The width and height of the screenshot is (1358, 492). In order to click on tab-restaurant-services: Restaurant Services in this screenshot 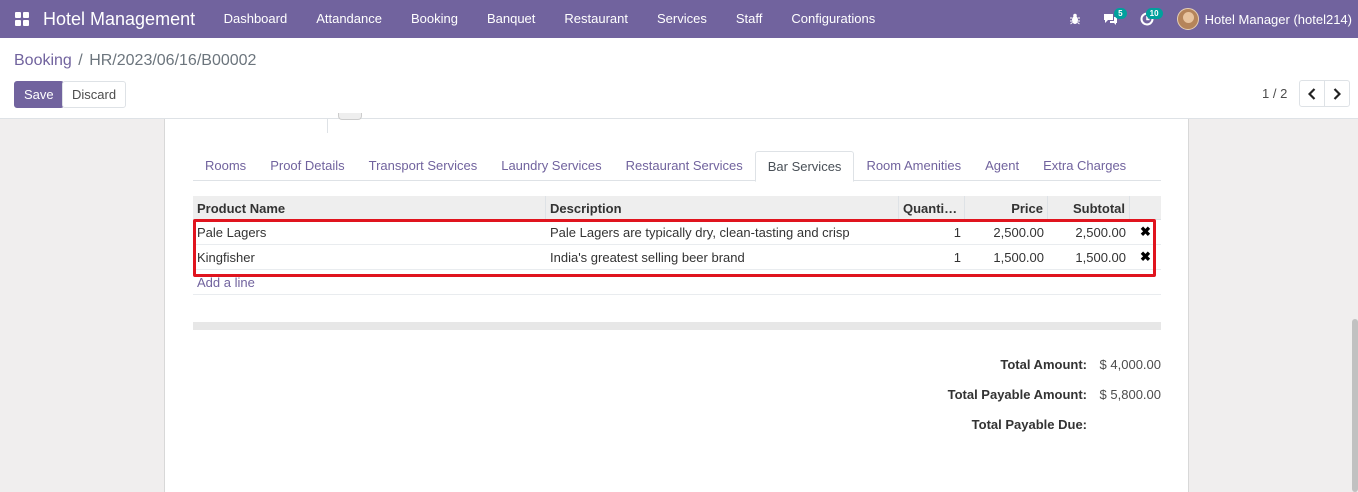, I will do `click(684, 165)`.